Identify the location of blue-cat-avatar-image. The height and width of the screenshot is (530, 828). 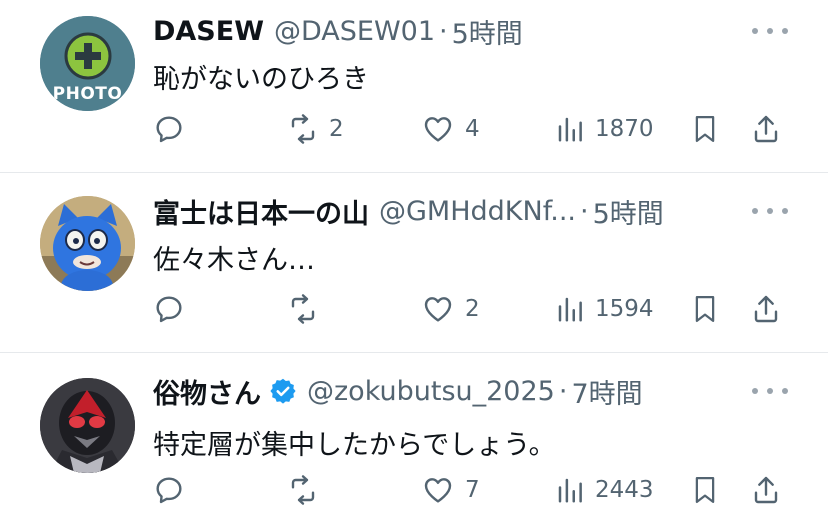
(87, 243).